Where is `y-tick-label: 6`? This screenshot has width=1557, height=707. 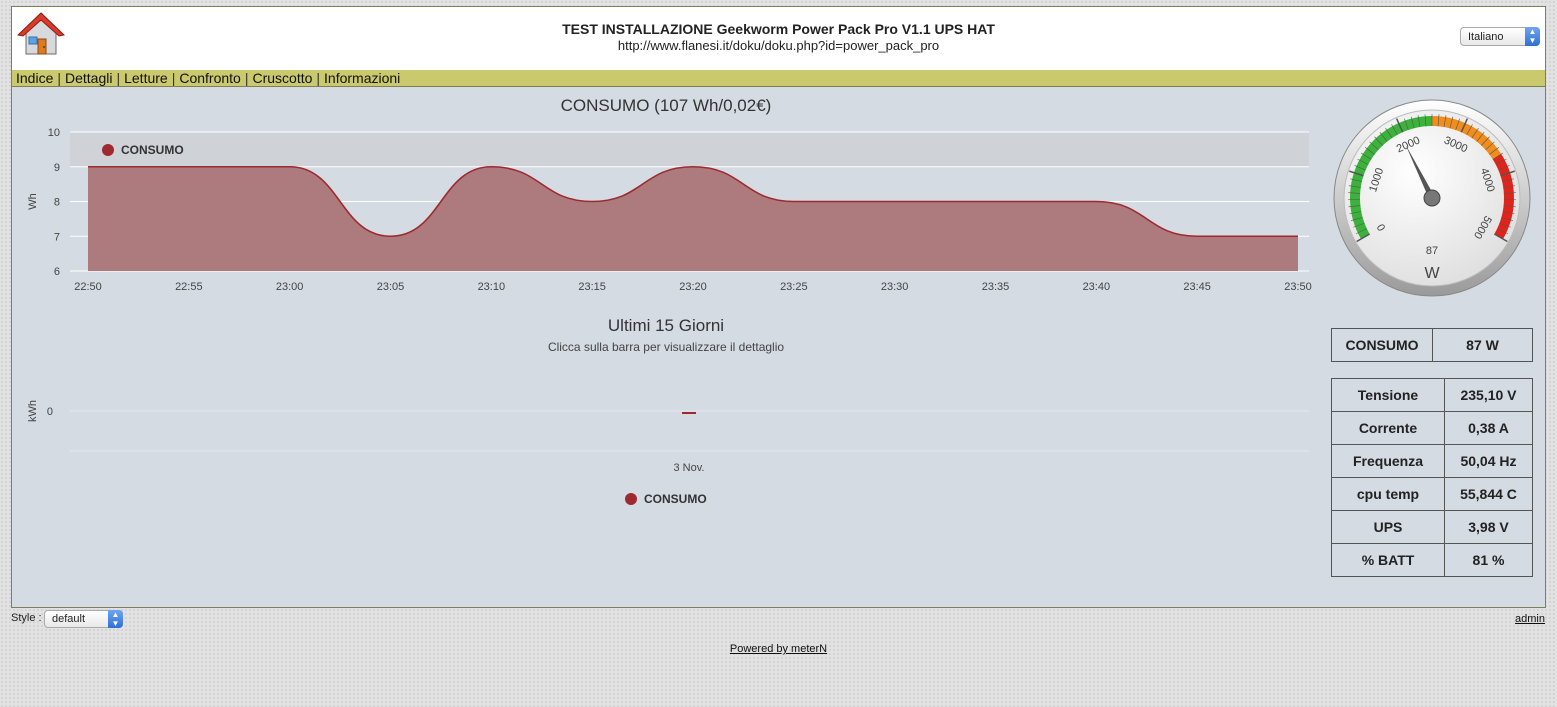
y-tick-label: 6 is located at coordinates (57, 272).